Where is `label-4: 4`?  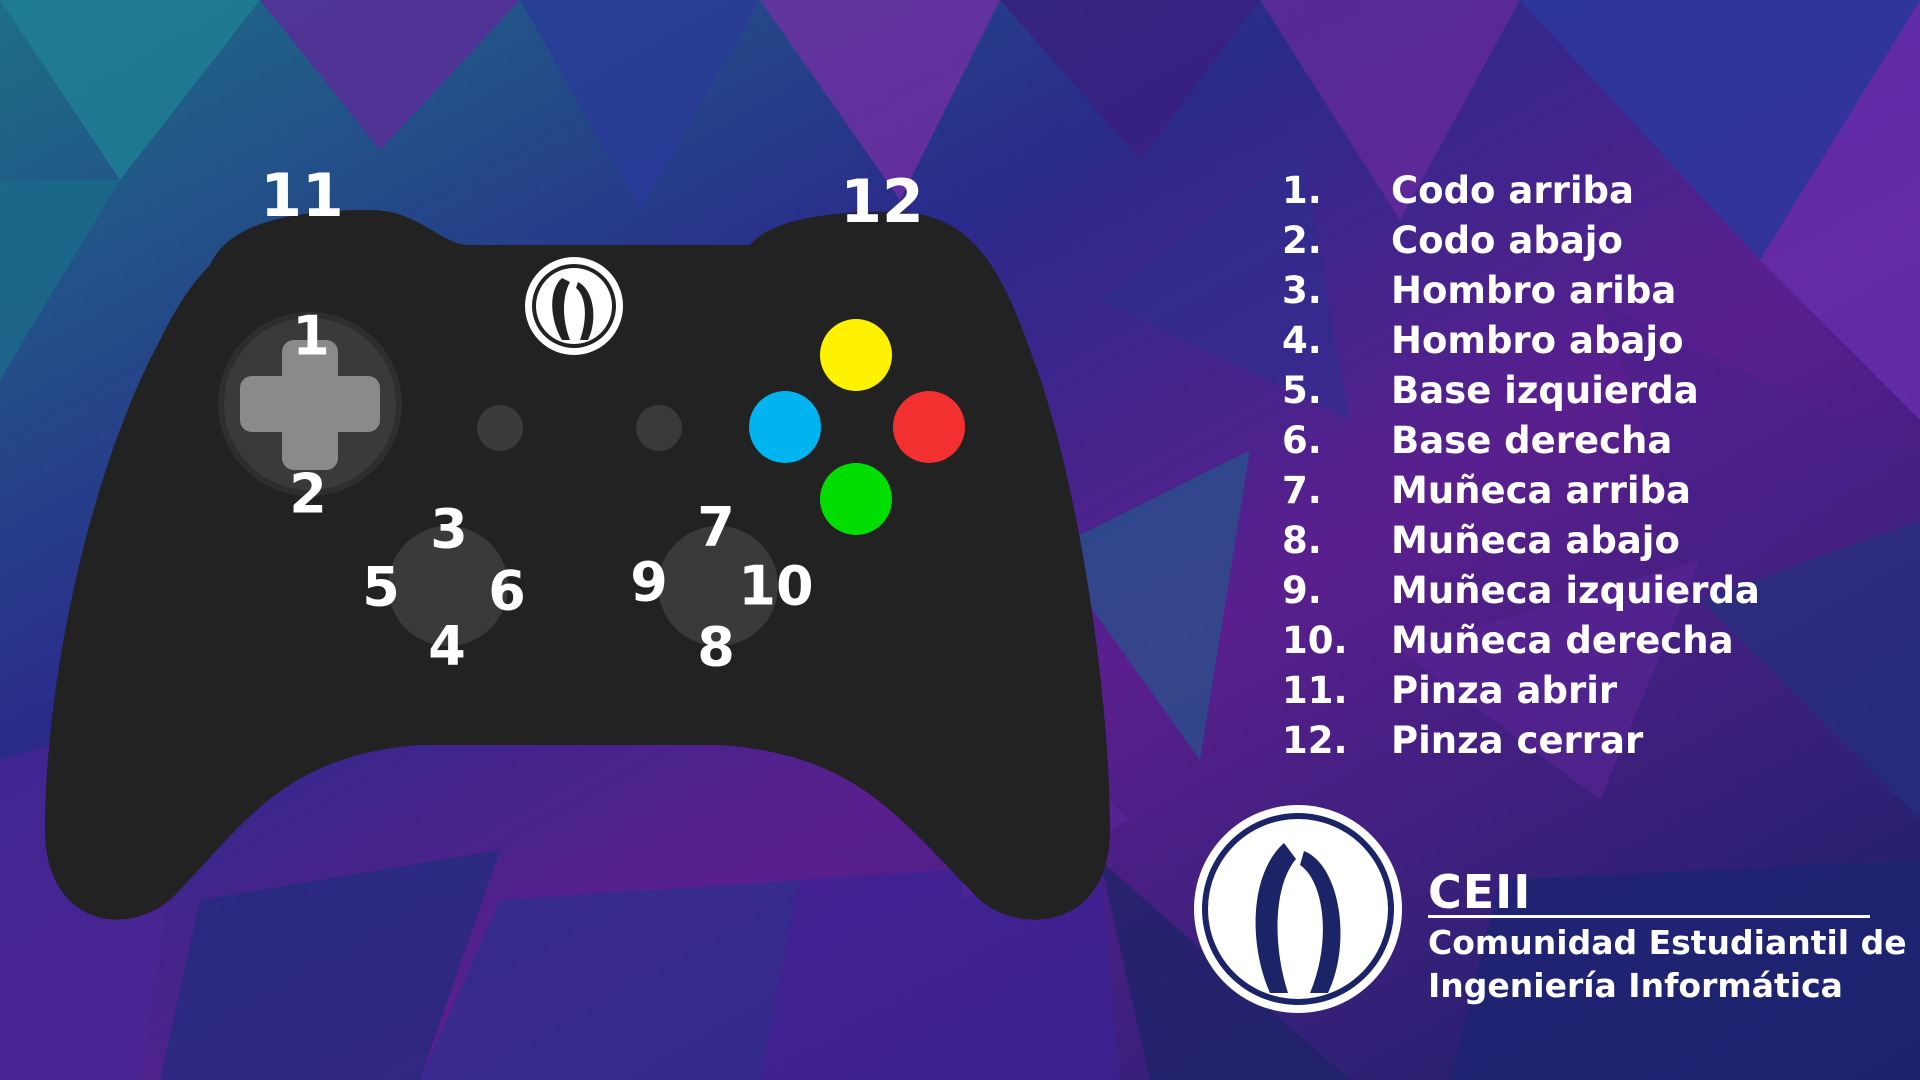
label-4: 4 is located at coordinates (447, 646).